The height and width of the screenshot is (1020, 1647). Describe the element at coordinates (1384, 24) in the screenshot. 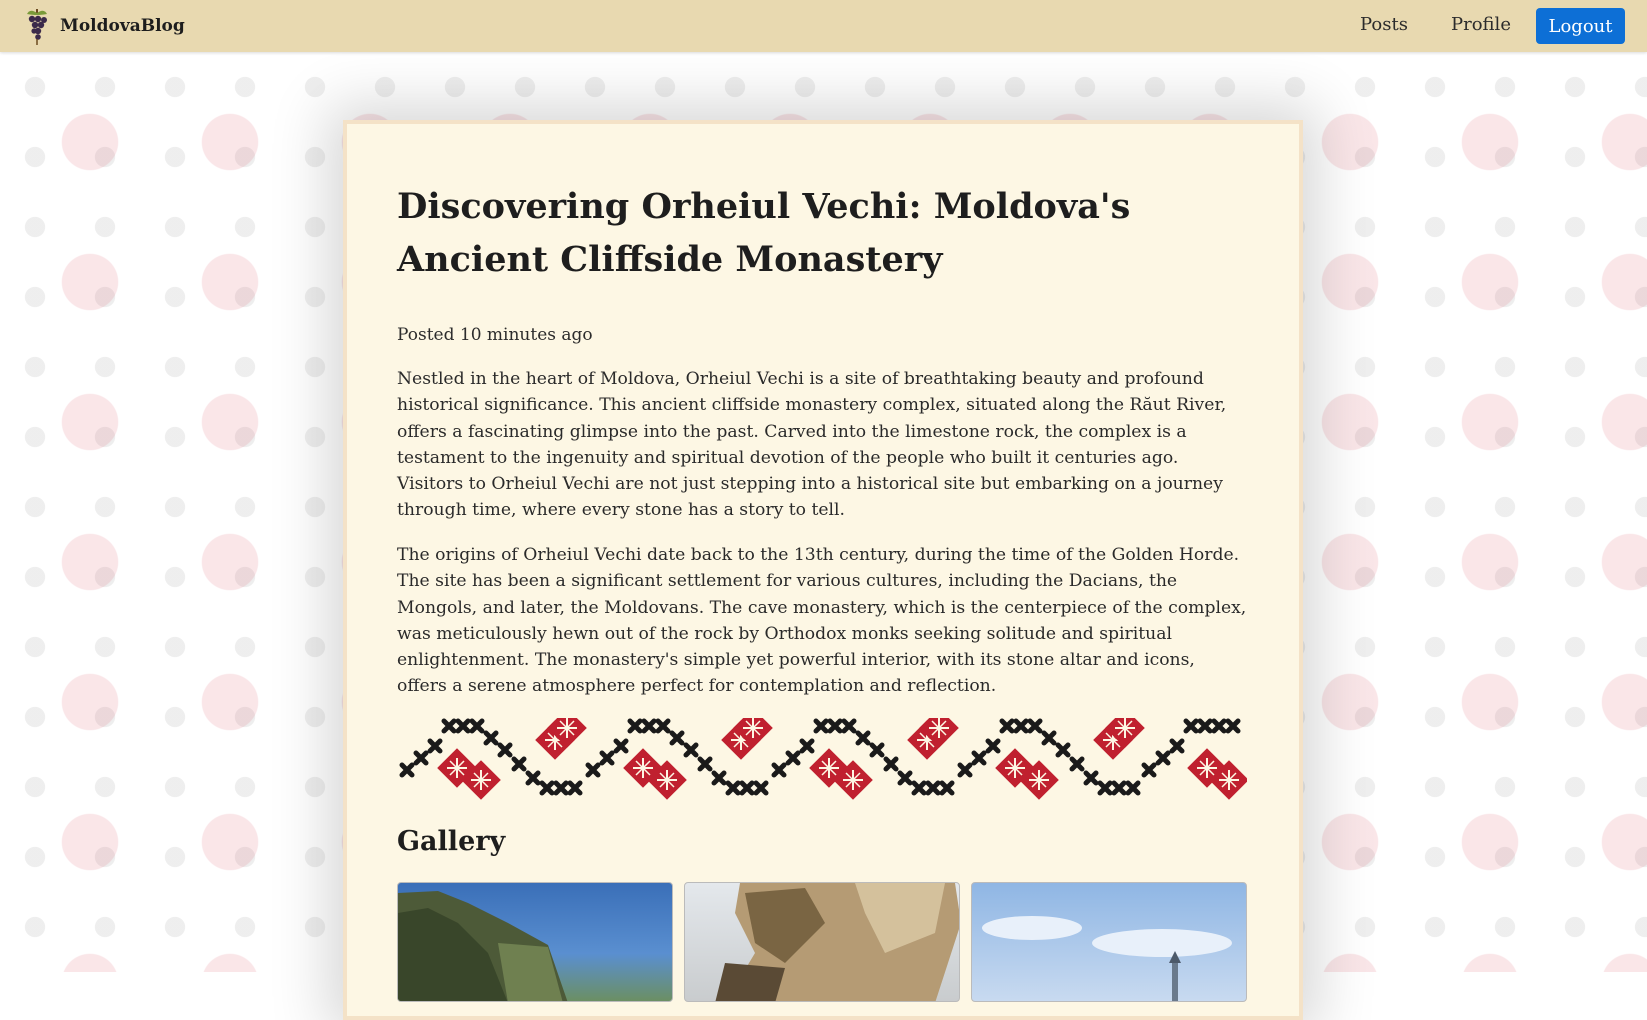

I see `nav-link-posts: Posts` at that location.